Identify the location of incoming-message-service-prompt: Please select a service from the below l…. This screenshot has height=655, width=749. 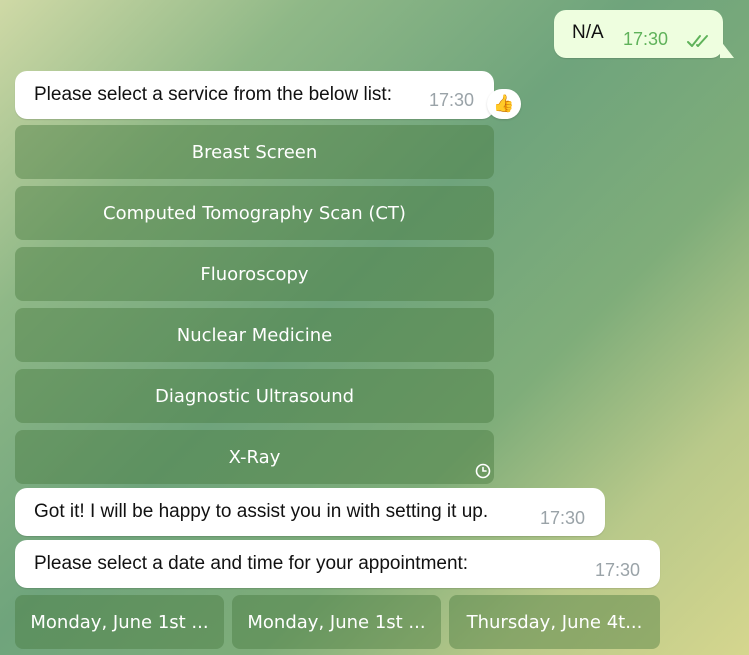
(254, 95).